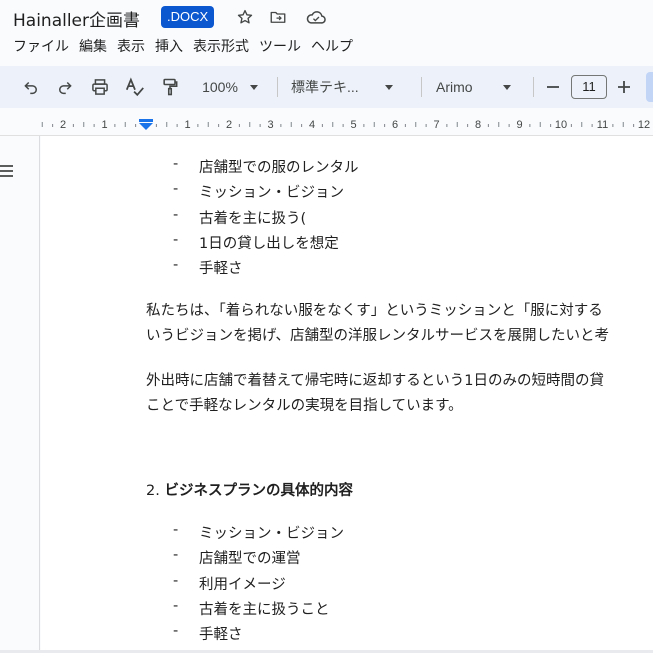  What do you see at coordinates (65, 87) in the screenshot?
I see `redo-icon` at bounding box center [65, 87].